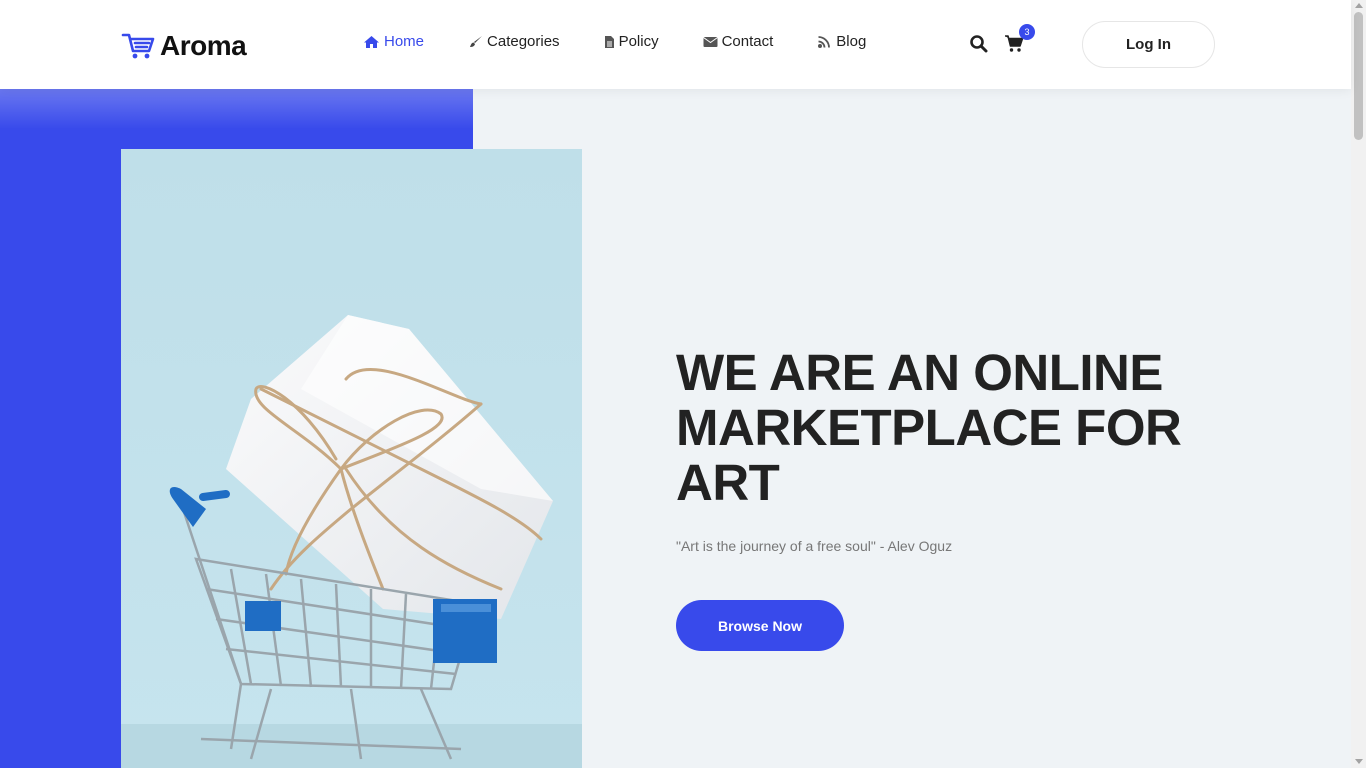  I want to click on brand-logo: Aroma, so click(184, 46).